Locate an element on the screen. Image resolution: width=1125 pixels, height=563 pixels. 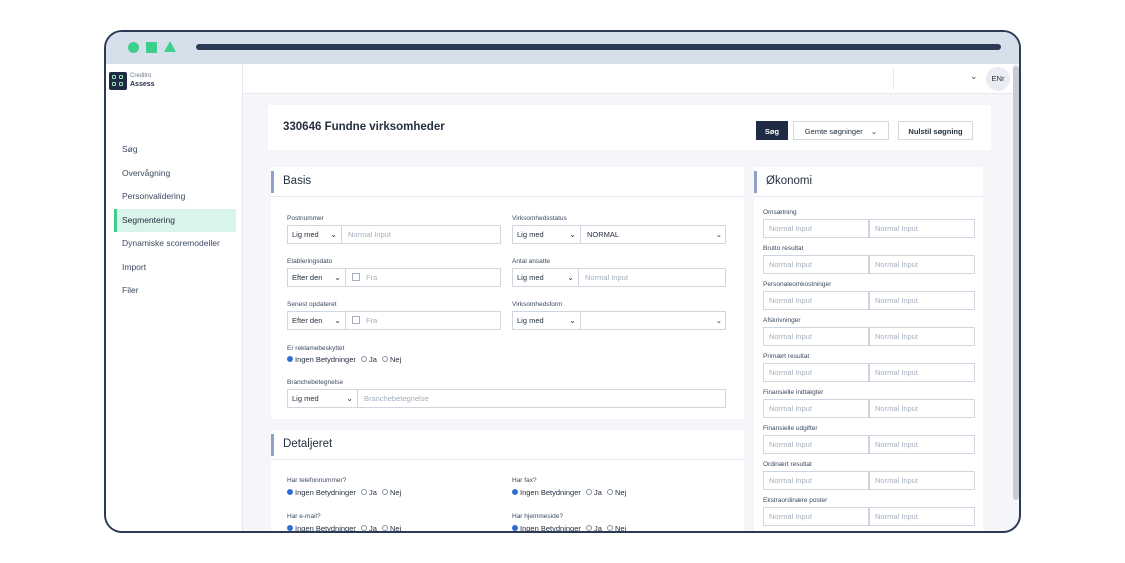
sidebar-item-import: Import is located at coordinates (175, 268).